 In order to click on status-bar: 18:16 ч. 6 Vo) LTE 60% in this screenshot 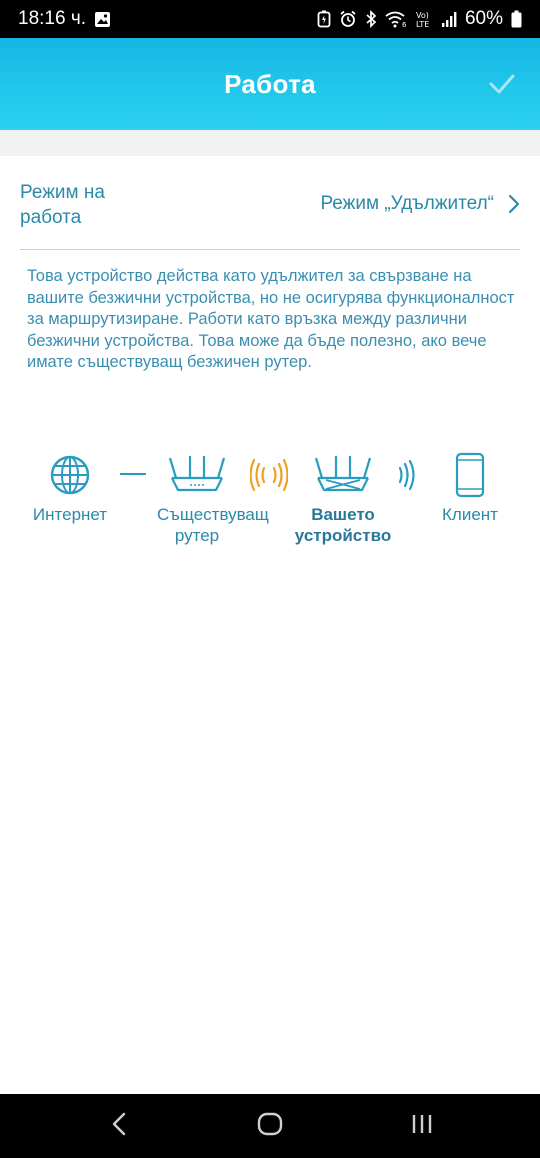, I will do `click(270, 19)`.